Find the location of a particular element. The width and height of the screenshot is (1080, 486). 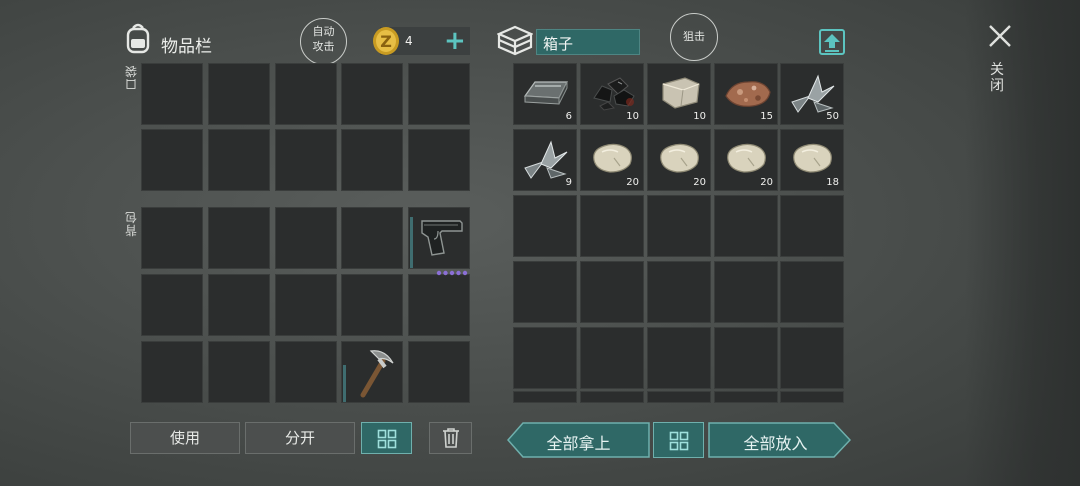

pickaxe-icon is located at coordinates (374, 374).